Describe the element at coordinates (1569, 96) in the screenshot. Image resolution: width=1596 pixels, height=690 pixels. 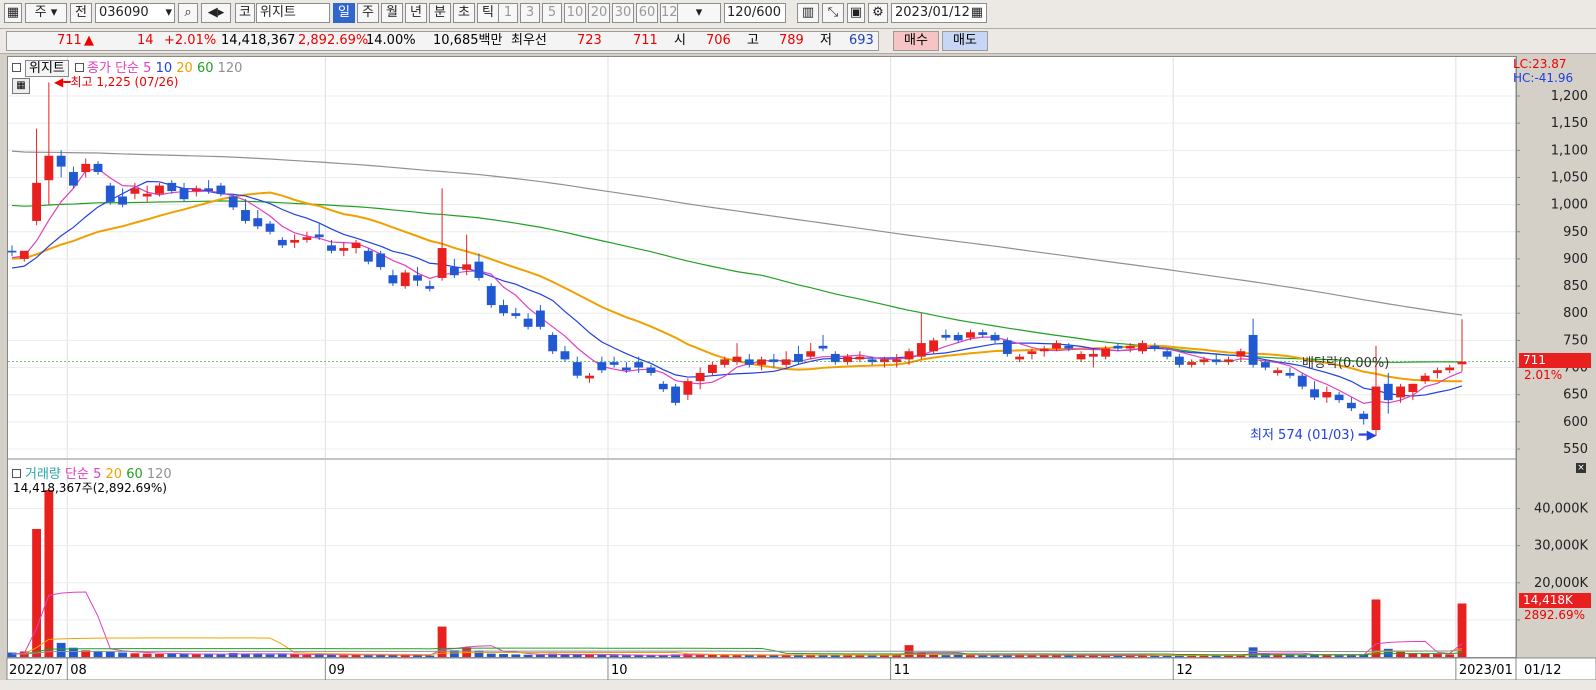
I see `price-tick-label: 1,200` at that location.